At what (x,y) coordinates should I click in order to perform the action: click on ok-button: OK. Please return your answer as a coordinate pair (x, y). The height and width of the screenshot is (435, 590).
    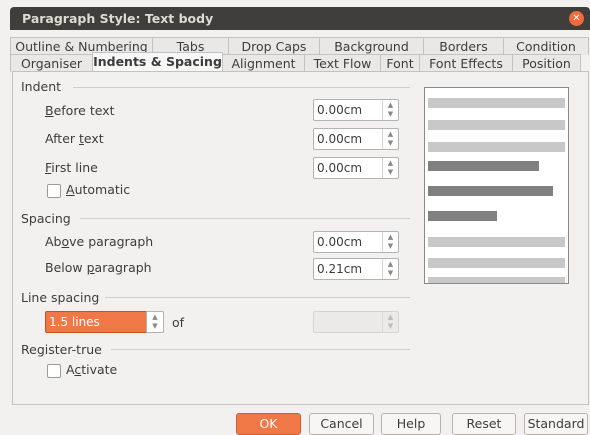
    Looking at the image, I should click on (268, 424).